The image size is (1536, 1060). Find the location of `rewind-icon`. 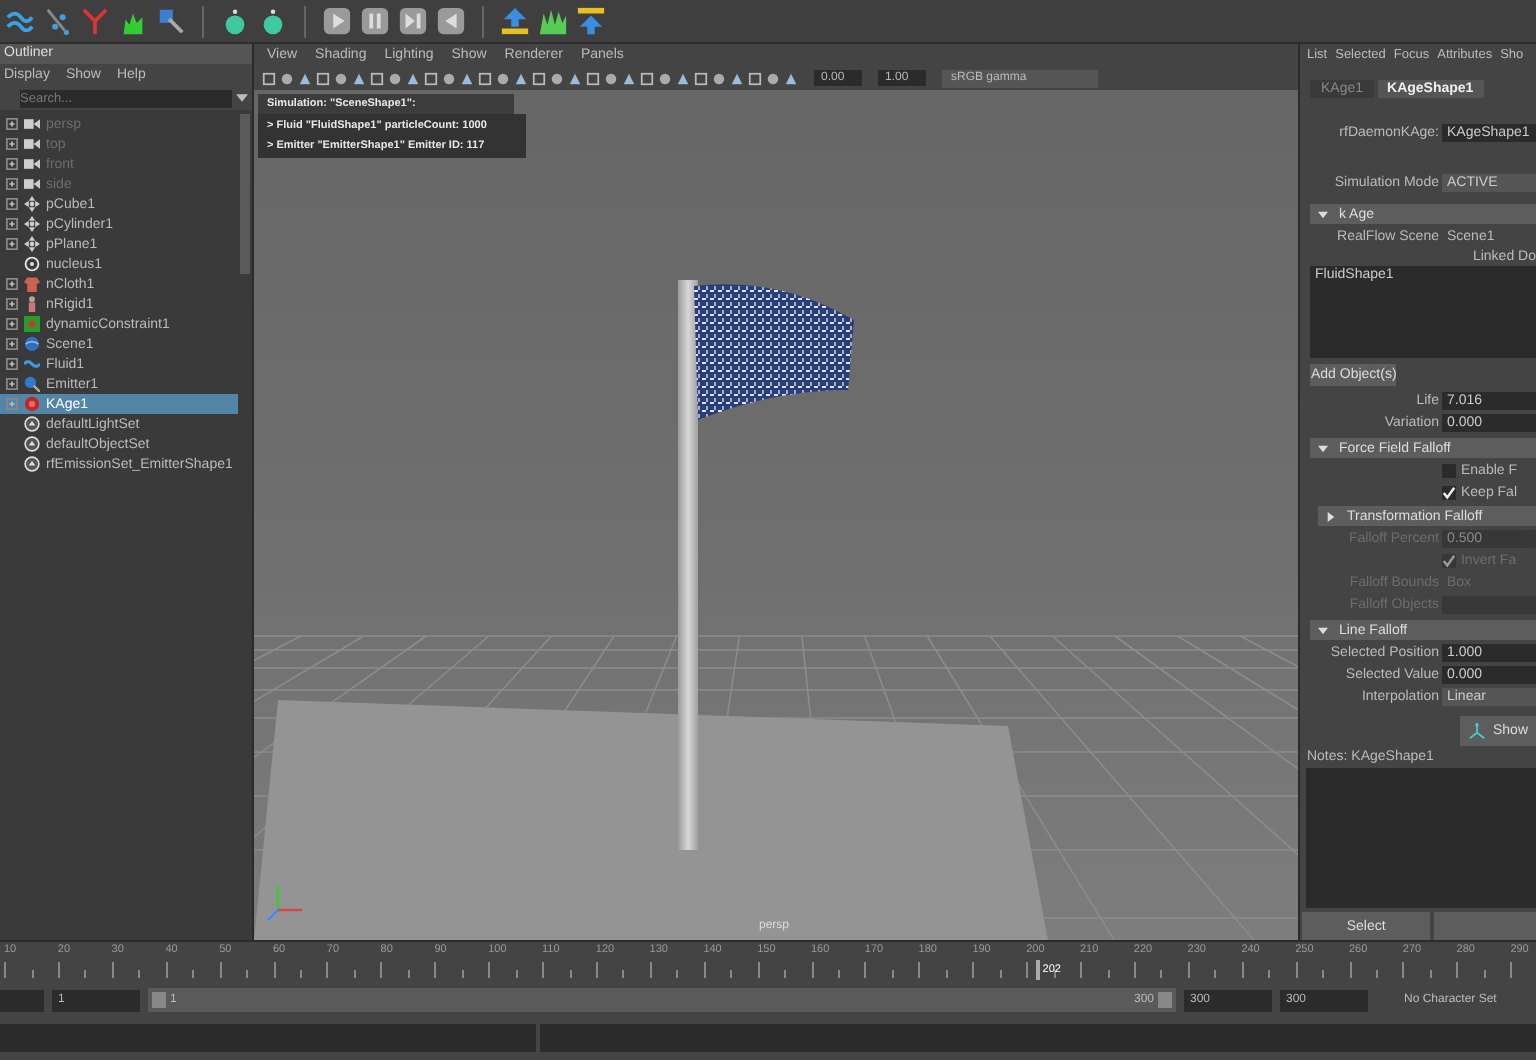

rewind-icon is located at coordinates (451, 21).